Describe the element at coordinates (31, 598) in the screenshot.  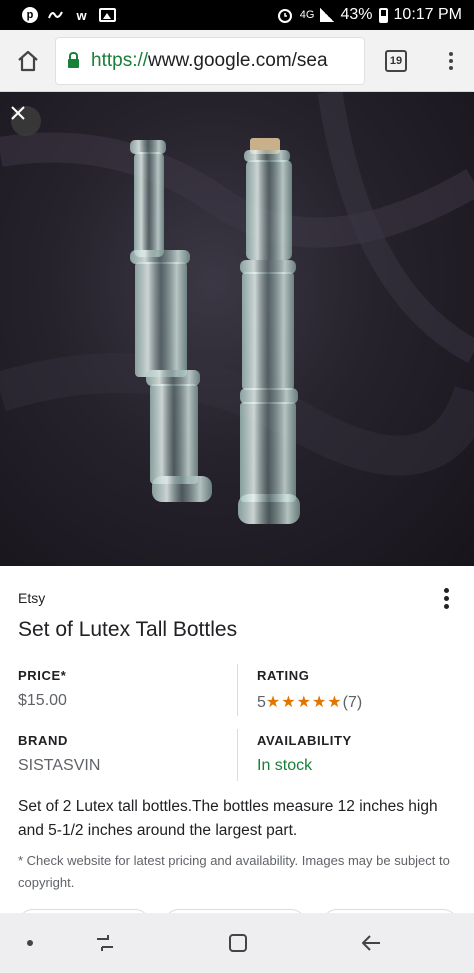
I see `merchant-name: Etsy` at that location.